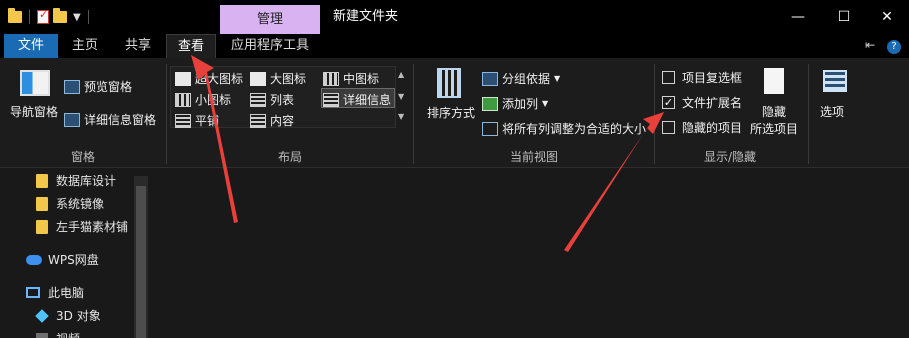 This screenshot has height=338, width=909. What do you see at coordinates (712, 128) in the screenshot?
I see `hidden-items-label: 隐藏的项目` at bounding box center [712, 128].